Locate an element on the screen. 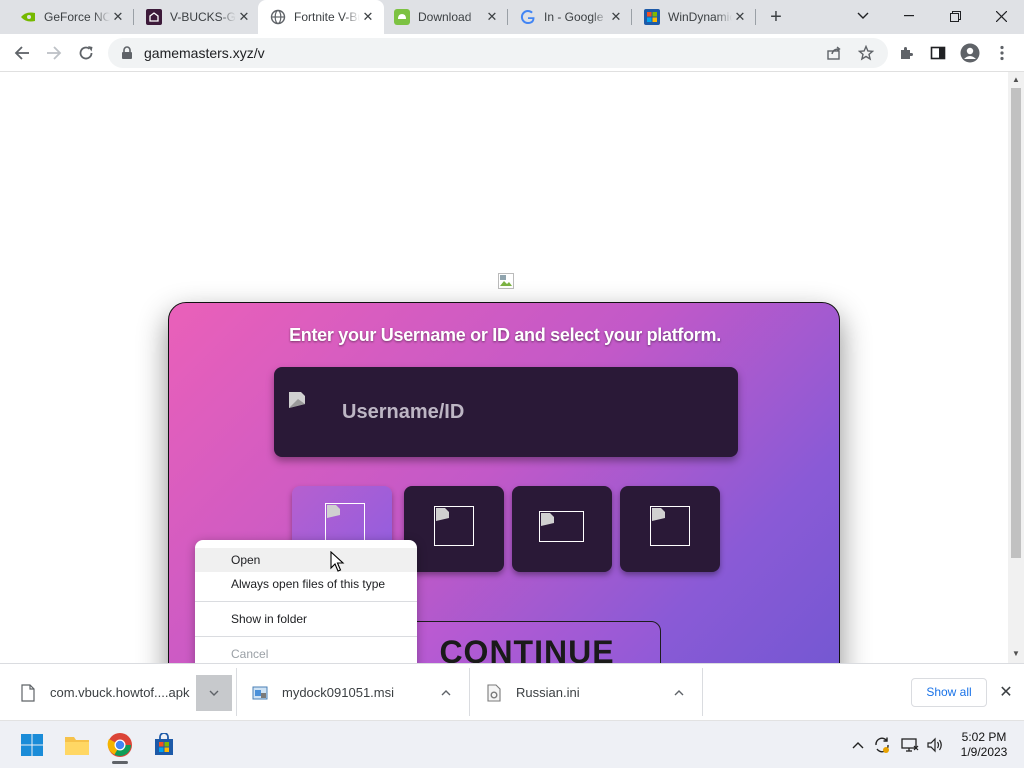 This screenshot has width=1024, height=768. tab-google: In - Google ✕ is located at coordinates (570, 17).